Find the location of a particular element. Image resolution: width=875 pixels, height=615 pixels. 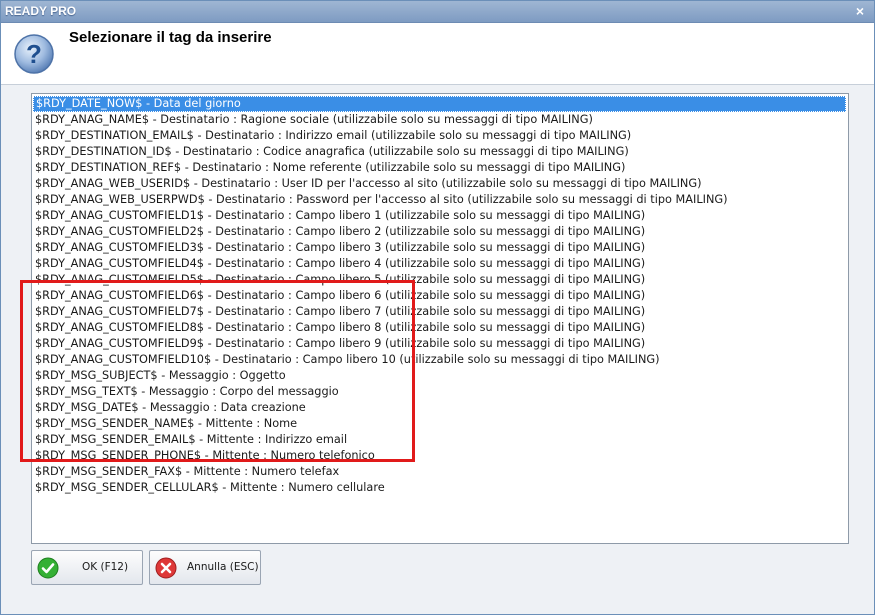

window-close-button: × is located at coordinates (860, 11).